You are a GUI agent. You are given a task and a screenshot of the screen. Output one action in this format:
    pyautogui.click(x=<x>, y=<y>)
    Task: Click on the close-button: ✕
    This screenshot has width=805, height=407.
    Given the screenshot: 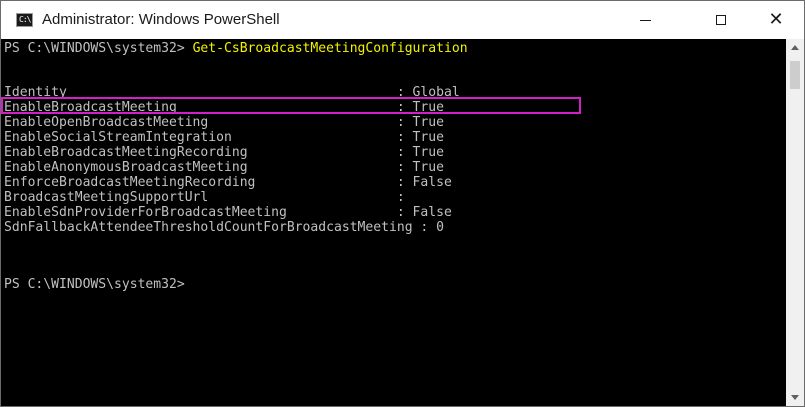 What is the action you would take?
    pyautogui.click(x=776, y=20)
    